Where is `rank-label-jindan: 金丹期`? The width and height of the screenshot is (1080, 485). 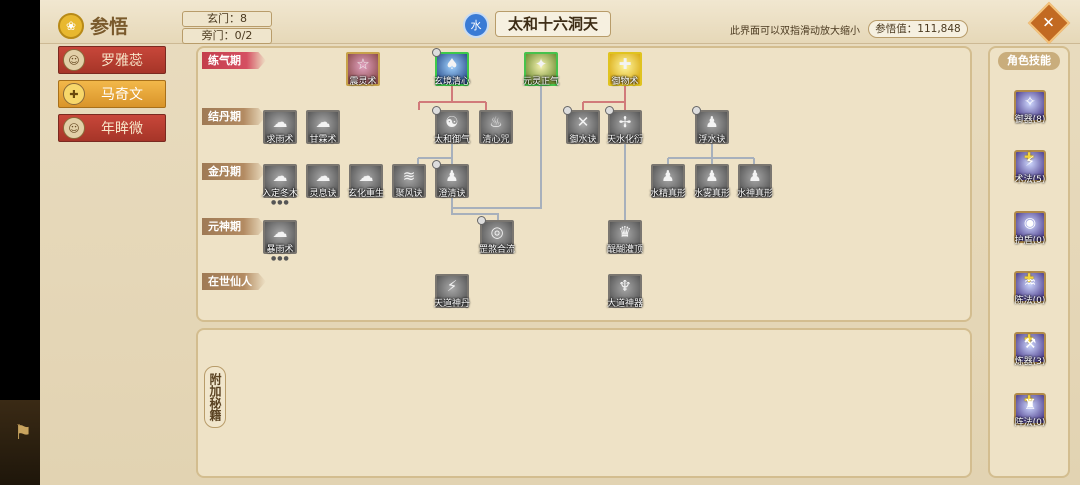 rank-label-jindan: 金丹期 is located at coordinates (234, 171).